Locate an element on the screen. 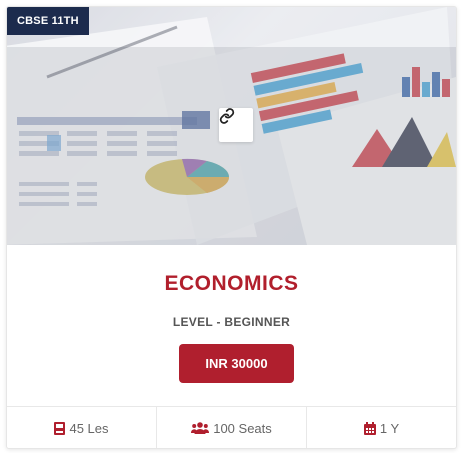  course-title: ECONOMICS is located at coordinates (231, 284).